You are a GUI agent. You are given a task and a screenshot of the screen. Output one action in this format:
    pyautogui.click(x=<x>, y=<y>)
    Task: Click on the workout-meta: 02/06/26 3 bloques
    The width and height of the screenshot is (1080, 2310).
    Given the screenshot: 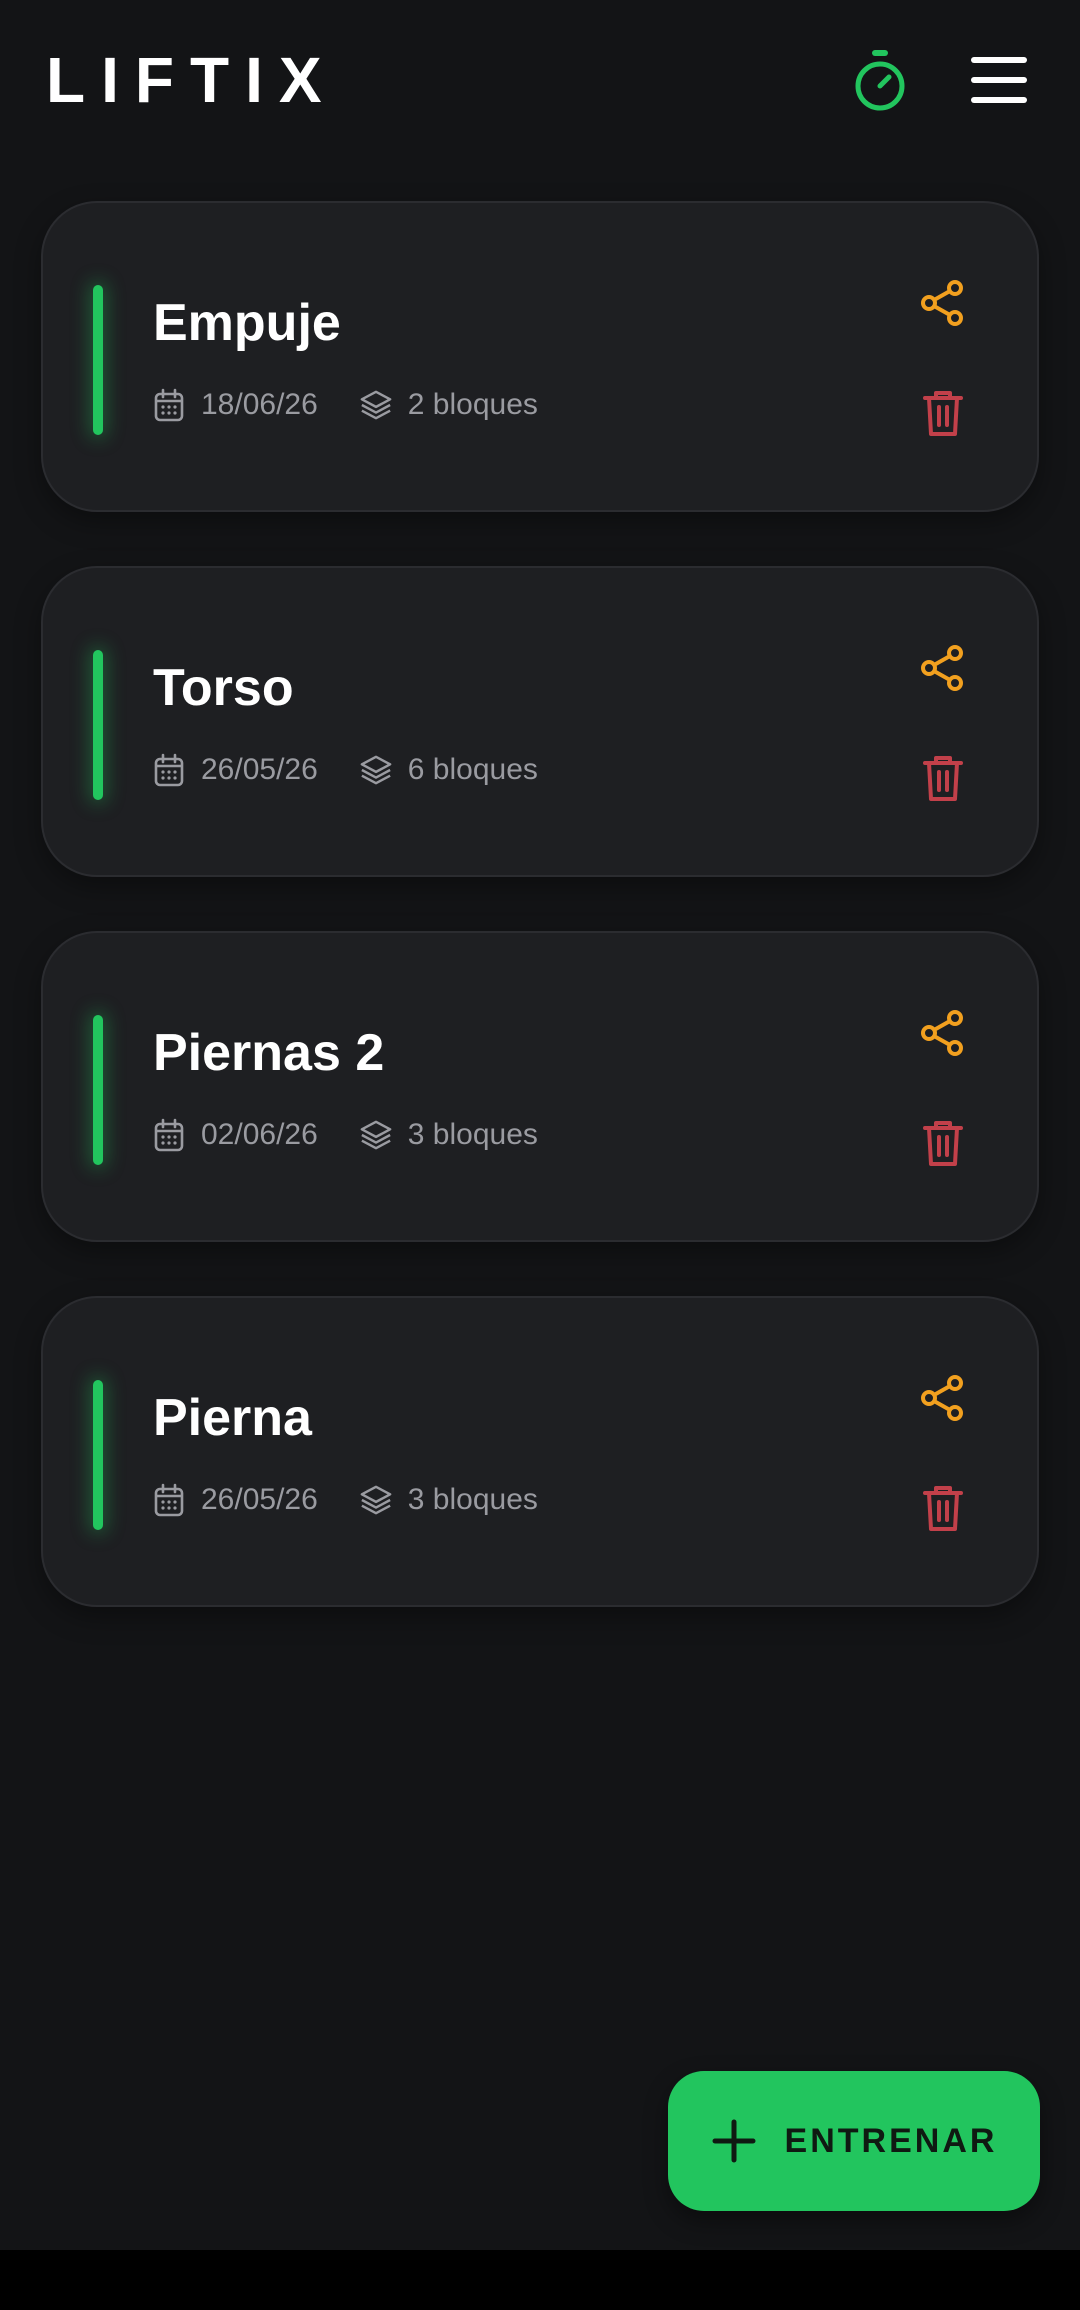 What is the action you would take?
    pyautogui.click(x=345, y=1135)
    